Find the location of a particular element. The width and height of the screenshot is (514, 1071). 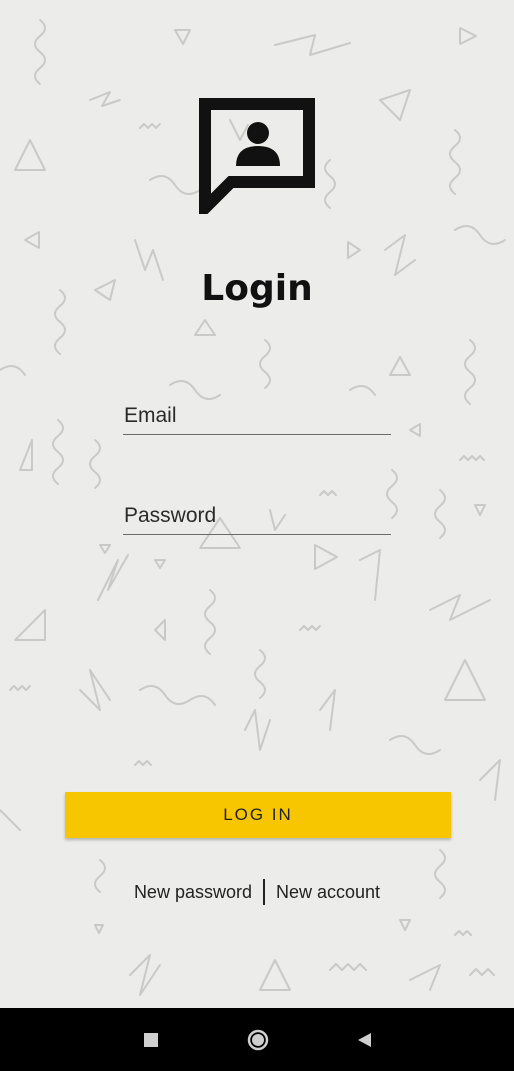

account-links: New password New account is located at coordinates (257, 892).